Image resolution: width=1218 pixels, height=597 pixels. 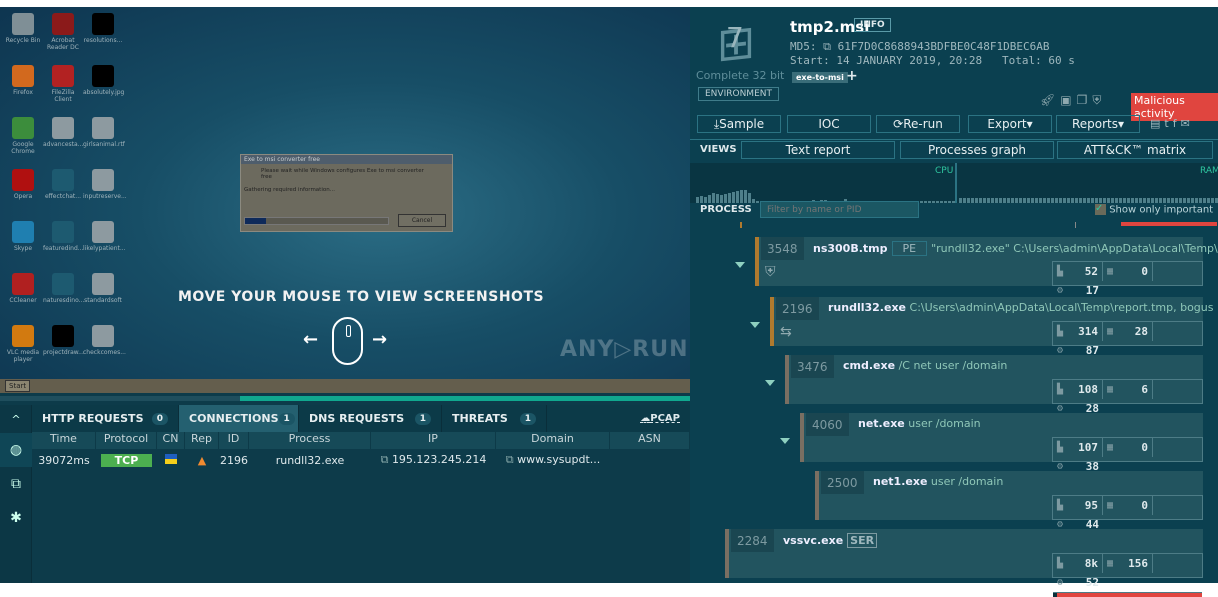 I want to click on view-2-button: ATT&CK™ matrix, so click(x=1135, y=150).